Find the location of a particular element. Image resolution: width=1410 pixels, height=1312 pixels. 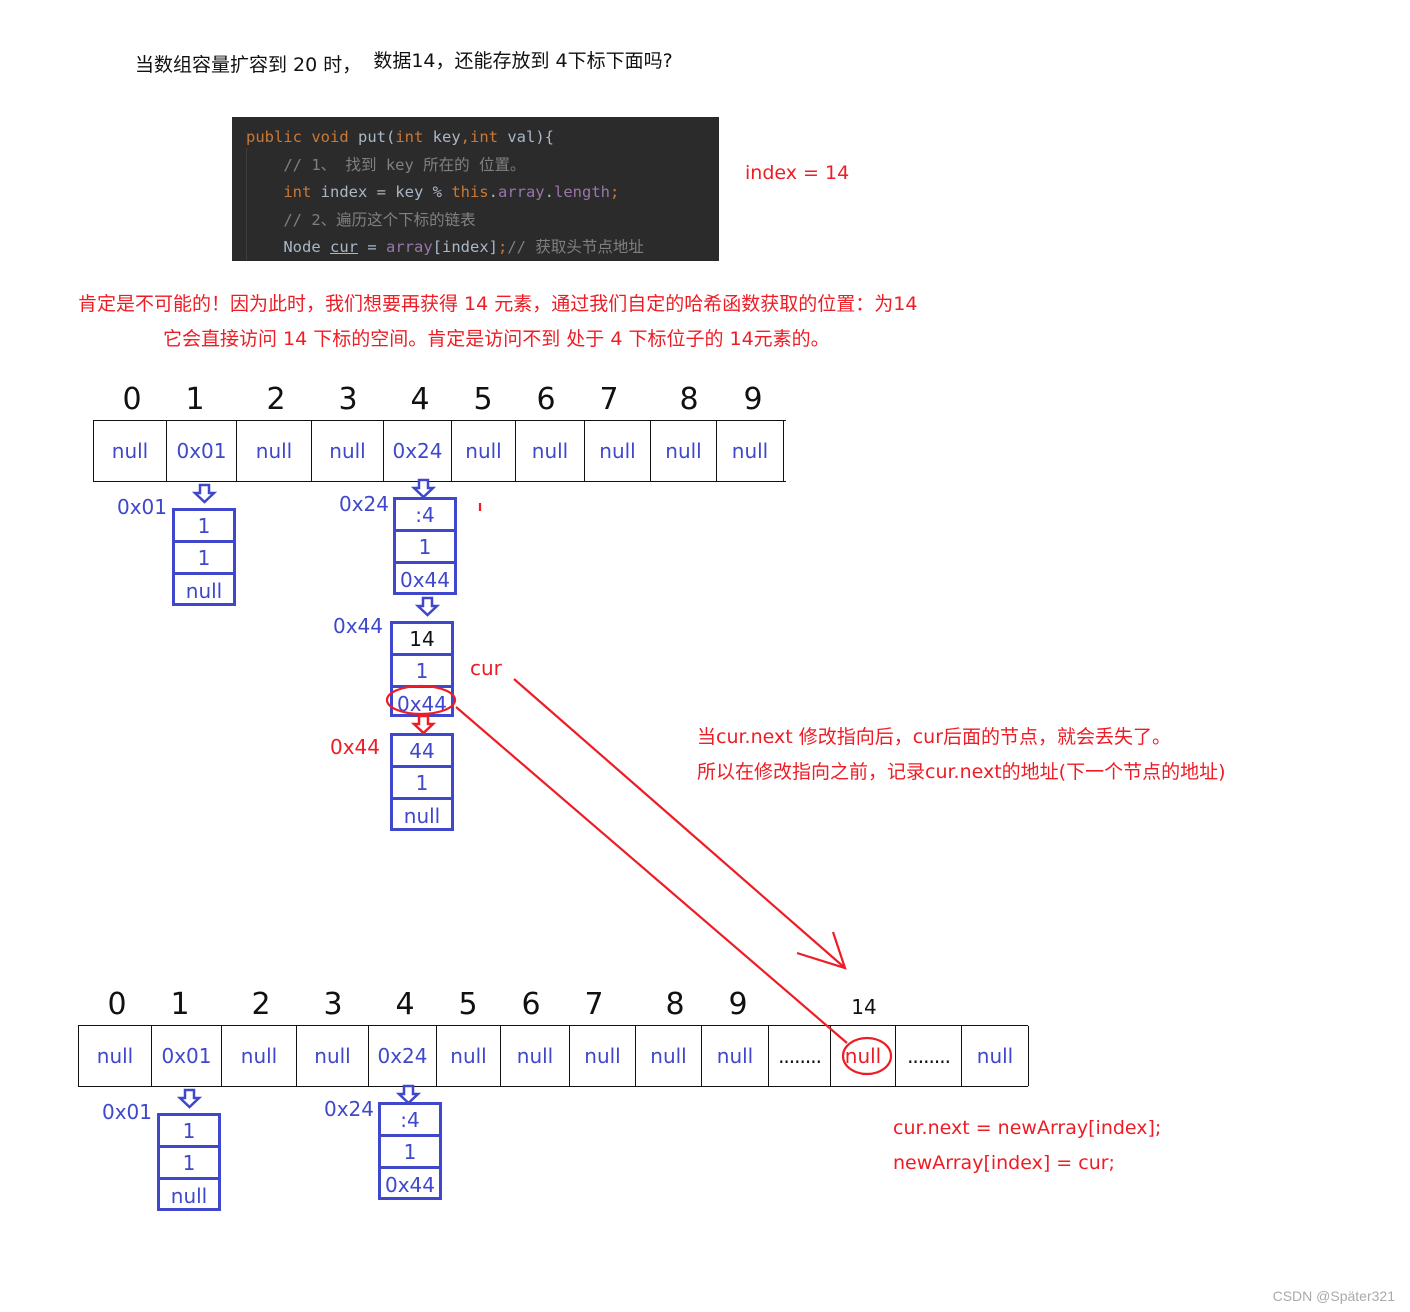

code-token: ( is located at coordinates (390, 137).